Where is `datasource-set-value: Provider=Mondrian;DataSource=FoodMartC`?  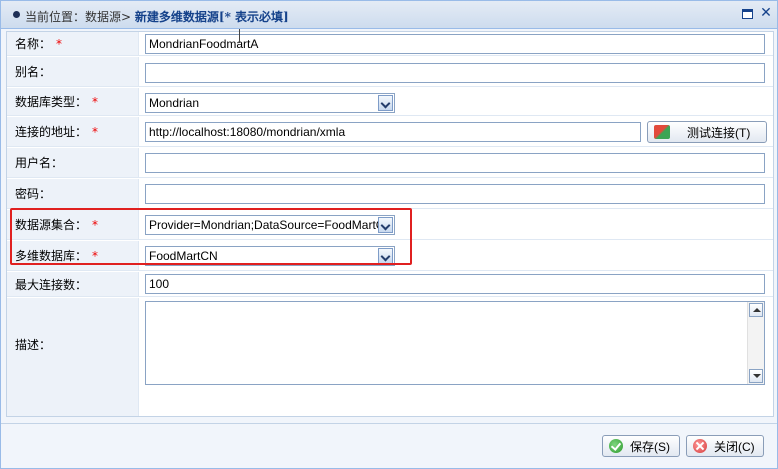 datasource-set-value: Provider=Mondrian;DataSource=FoodMartC is located at coordinates (267, 225).